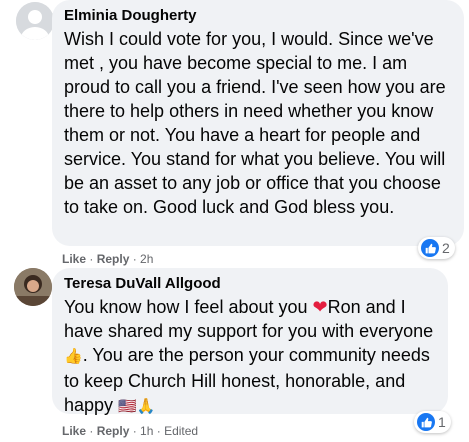  Describe the element at coordinates (250, 284) in the screenshot. I see `comment-author: Teresa DuVall Allgood` at that location.